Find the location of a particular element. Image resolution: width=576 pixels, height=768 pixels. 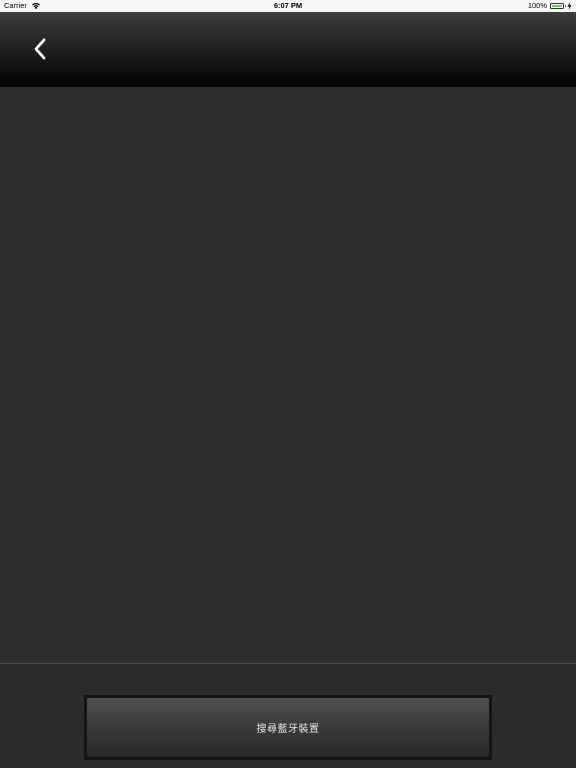

battery-icon is located at coordinates (558, 6).